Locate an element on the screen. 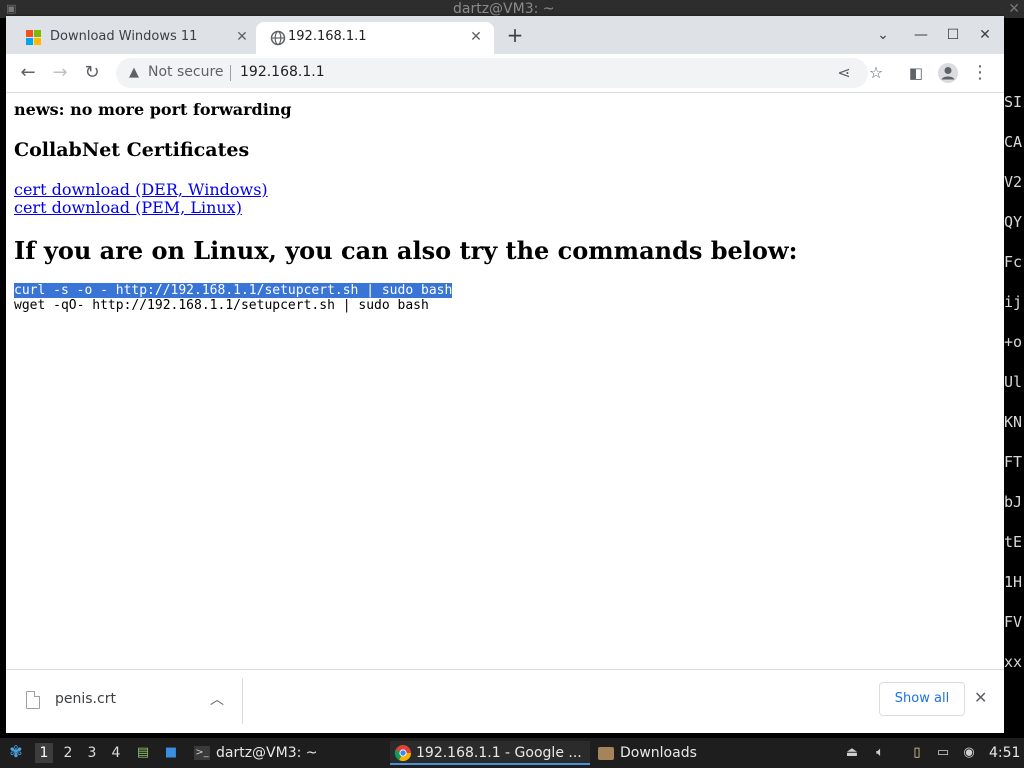 The image size is (1024, 768). tab-label: 192.168.1.1 is located at coordinates (327, 36).